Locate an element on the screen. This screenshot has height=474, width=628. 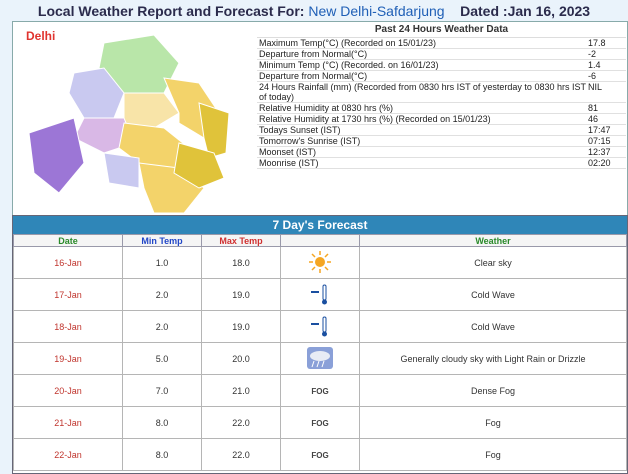
forecast-date: 16-Jan is located at coordinates (68, 262).